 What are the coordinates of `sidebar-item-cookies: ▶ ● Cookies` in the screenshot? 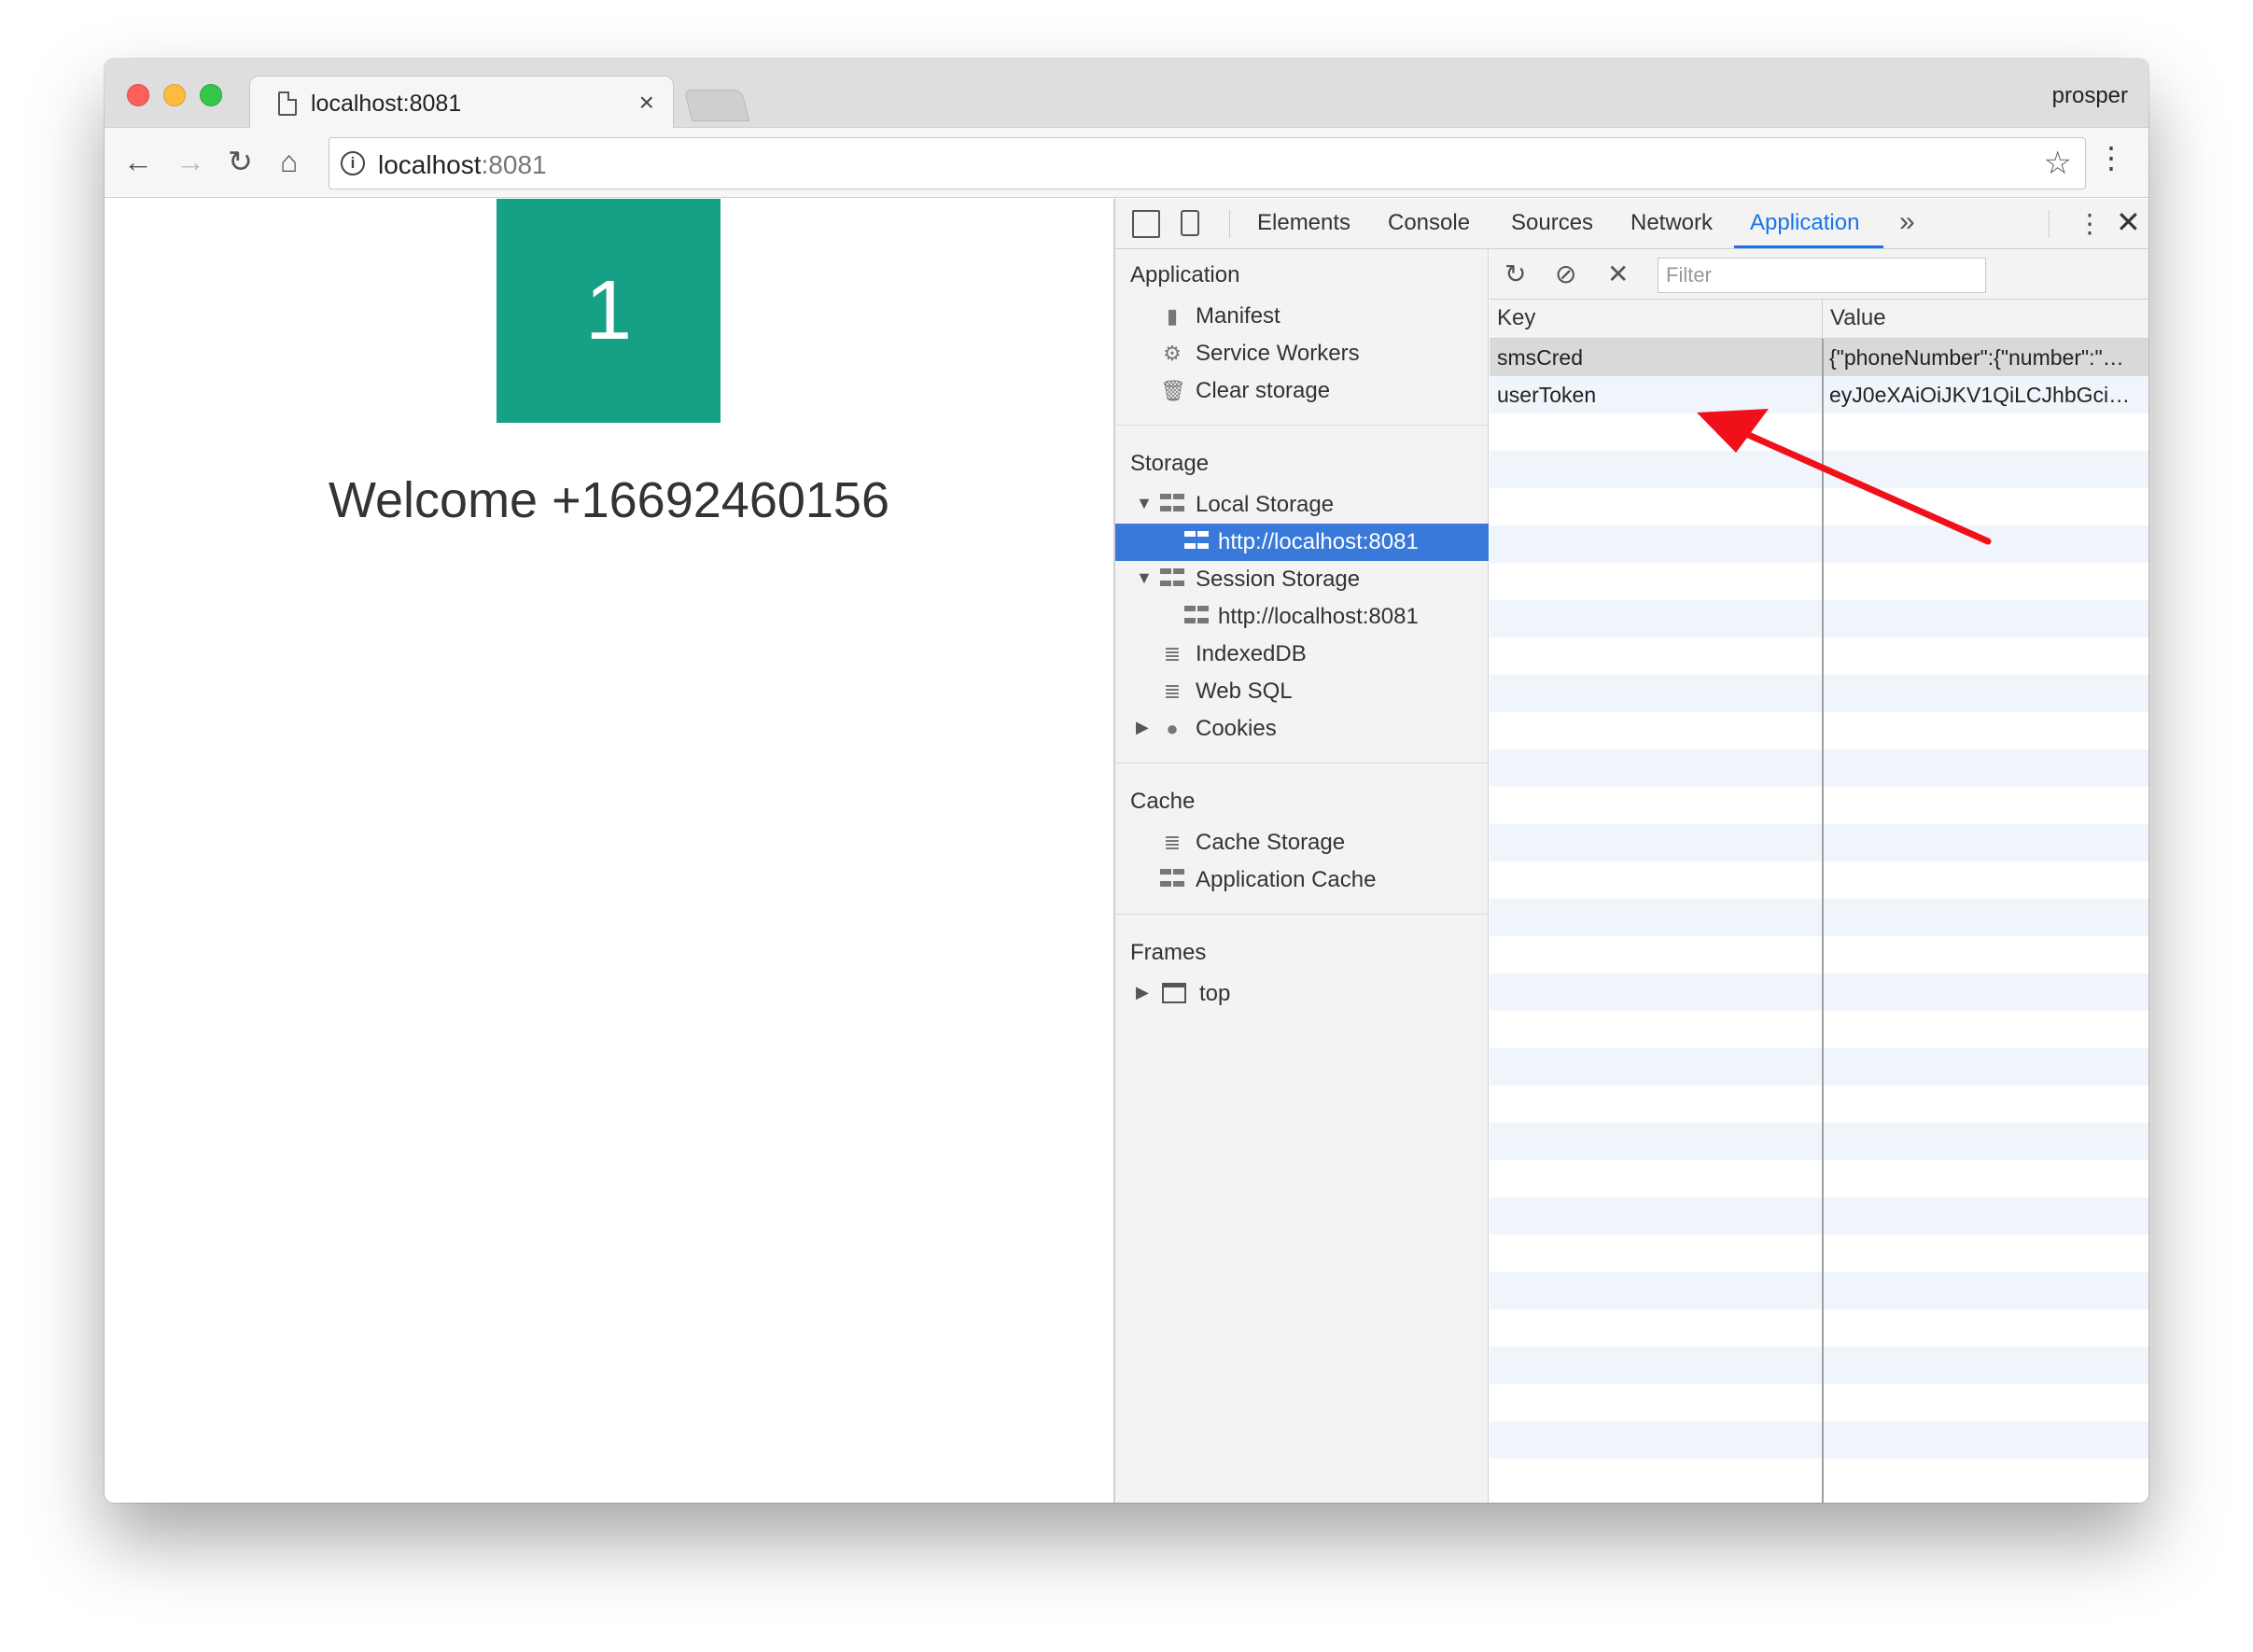 It's located at (1302, 729).